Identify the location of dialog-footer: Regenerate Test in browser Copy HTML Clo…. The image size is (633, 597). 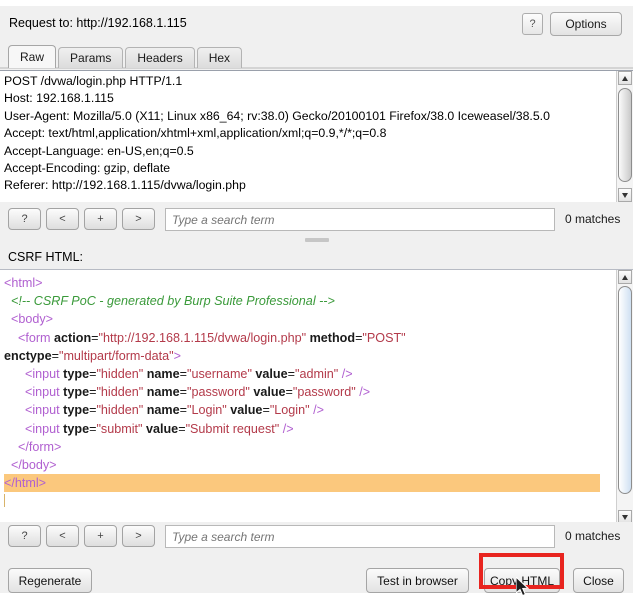
(316, 576).